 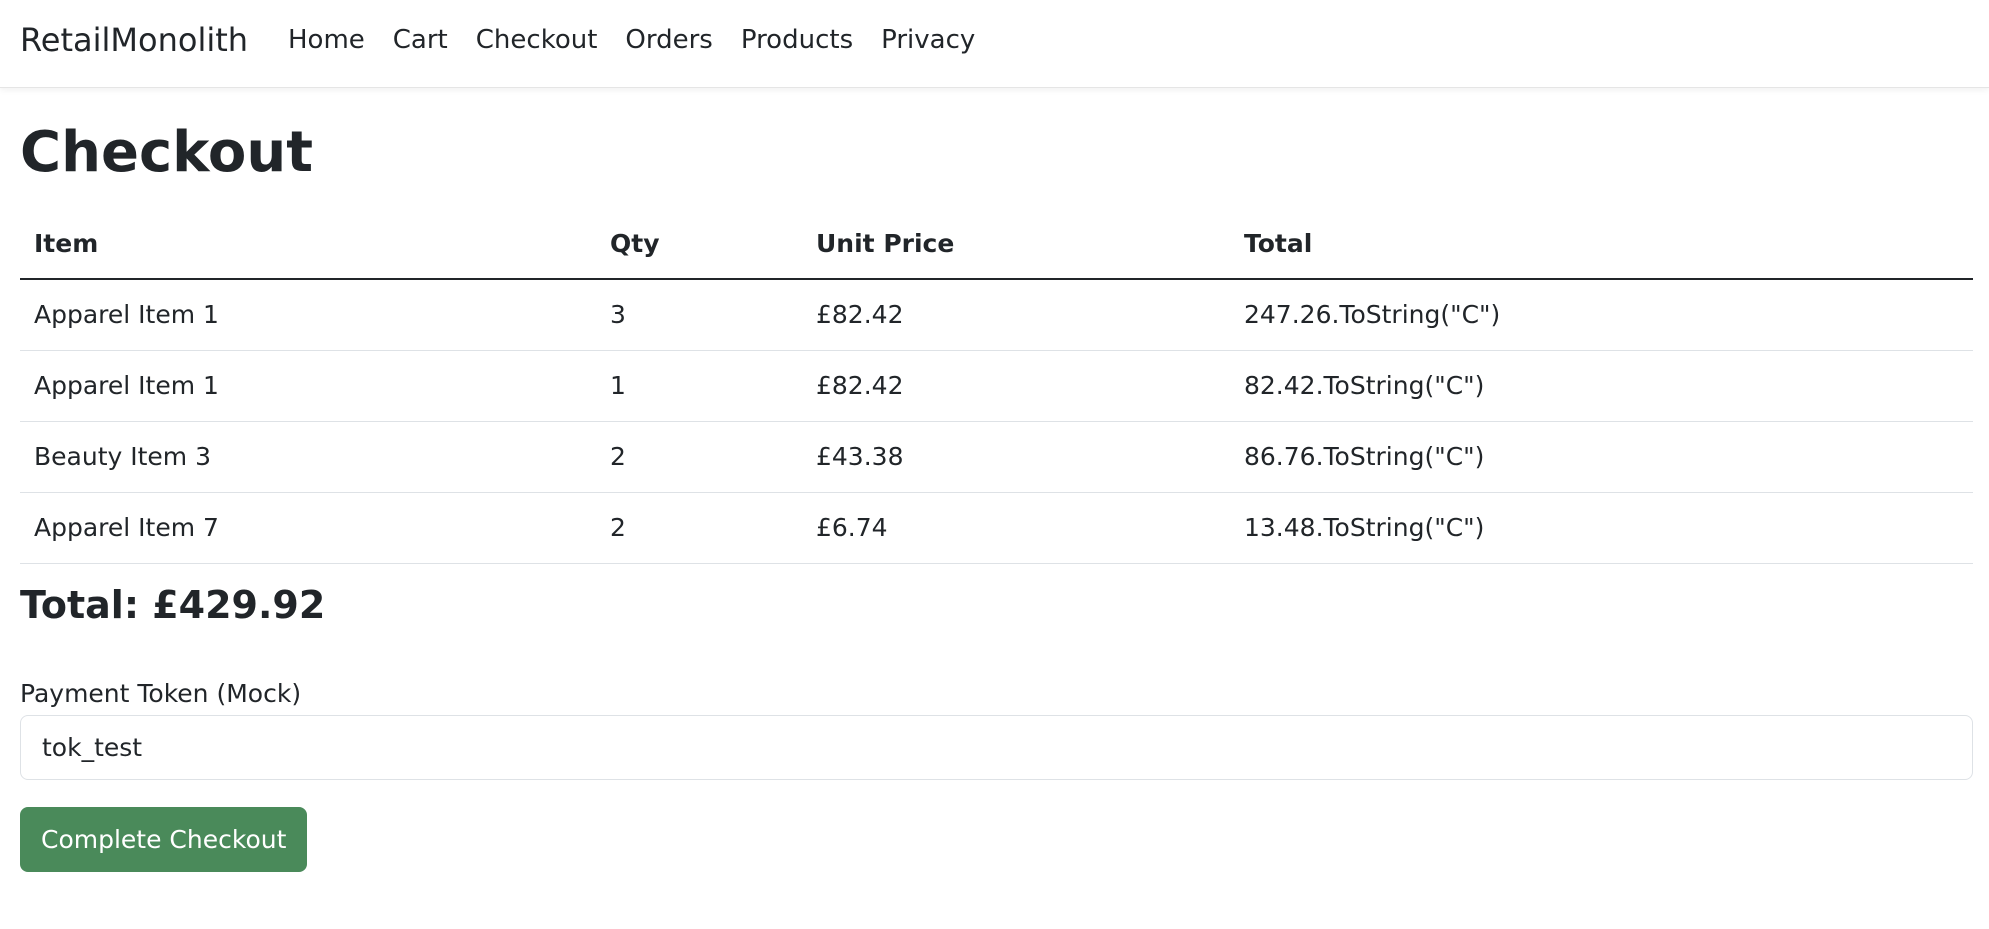 I want to click on cell-total: 247.26.ToString("C"), so click(x=1601, y=315).